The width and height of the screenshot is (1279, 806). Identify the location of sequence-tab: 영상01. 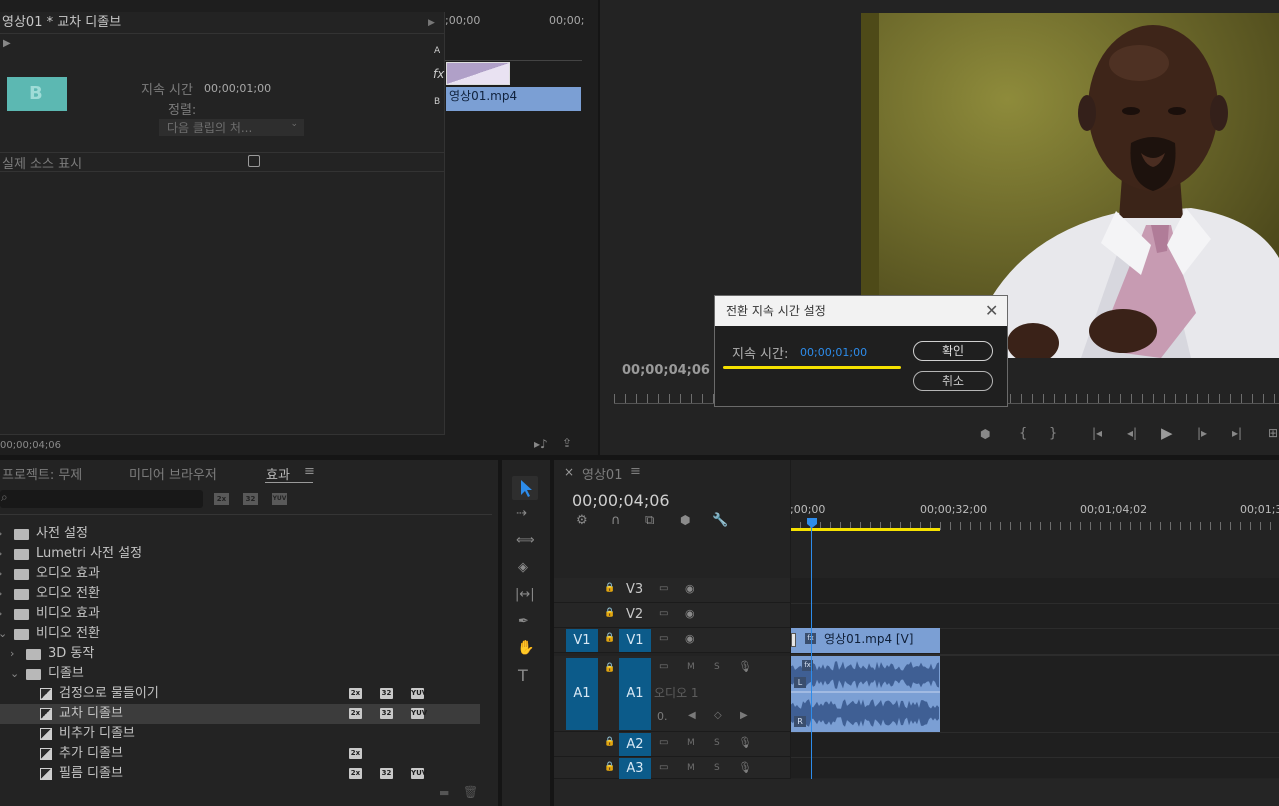
(602, 473).